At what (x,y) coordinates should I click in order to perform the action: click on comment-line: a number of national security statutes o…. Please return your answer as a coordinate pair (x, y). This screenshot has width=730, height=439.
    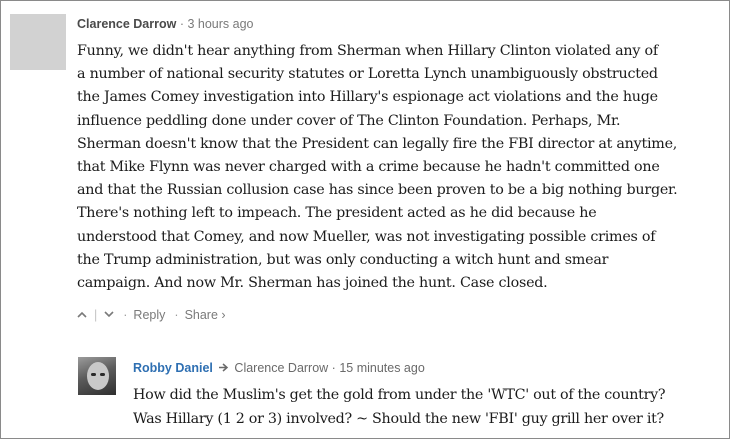
    Looking at the image, I should click on (367, 74).